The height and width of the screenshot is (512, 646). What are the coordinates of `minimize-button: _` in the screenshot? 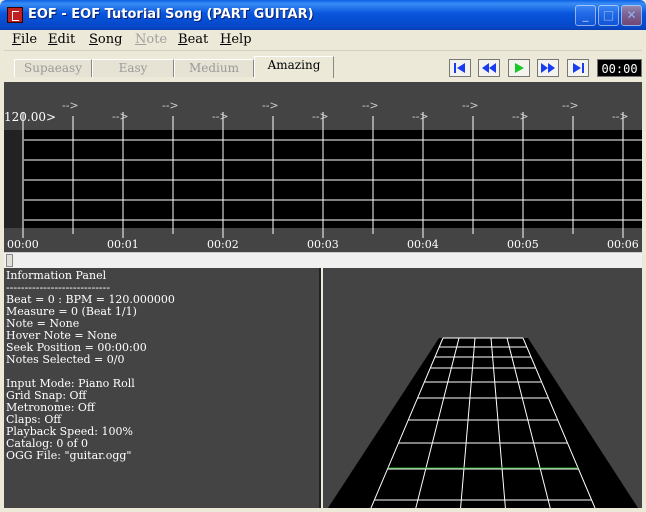 It's located at (585, 15).